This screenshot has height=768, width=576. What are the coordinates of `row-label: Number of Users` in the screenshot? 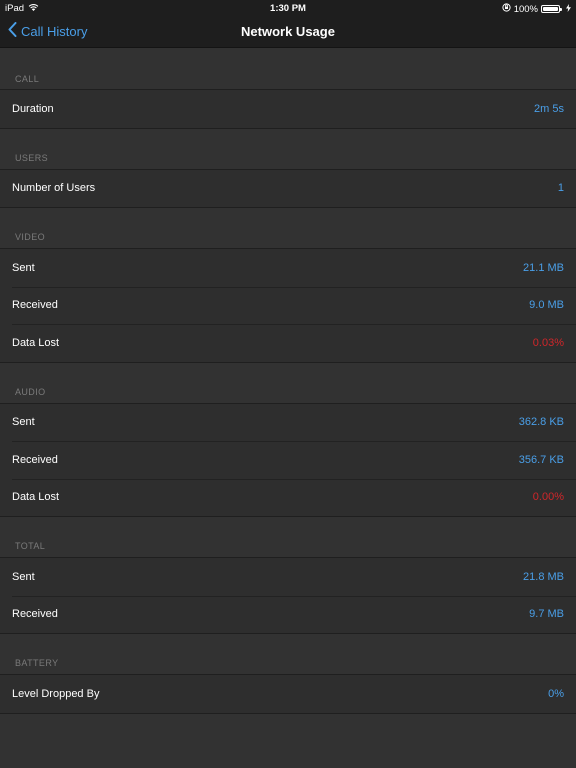 It's located at (54, 188).